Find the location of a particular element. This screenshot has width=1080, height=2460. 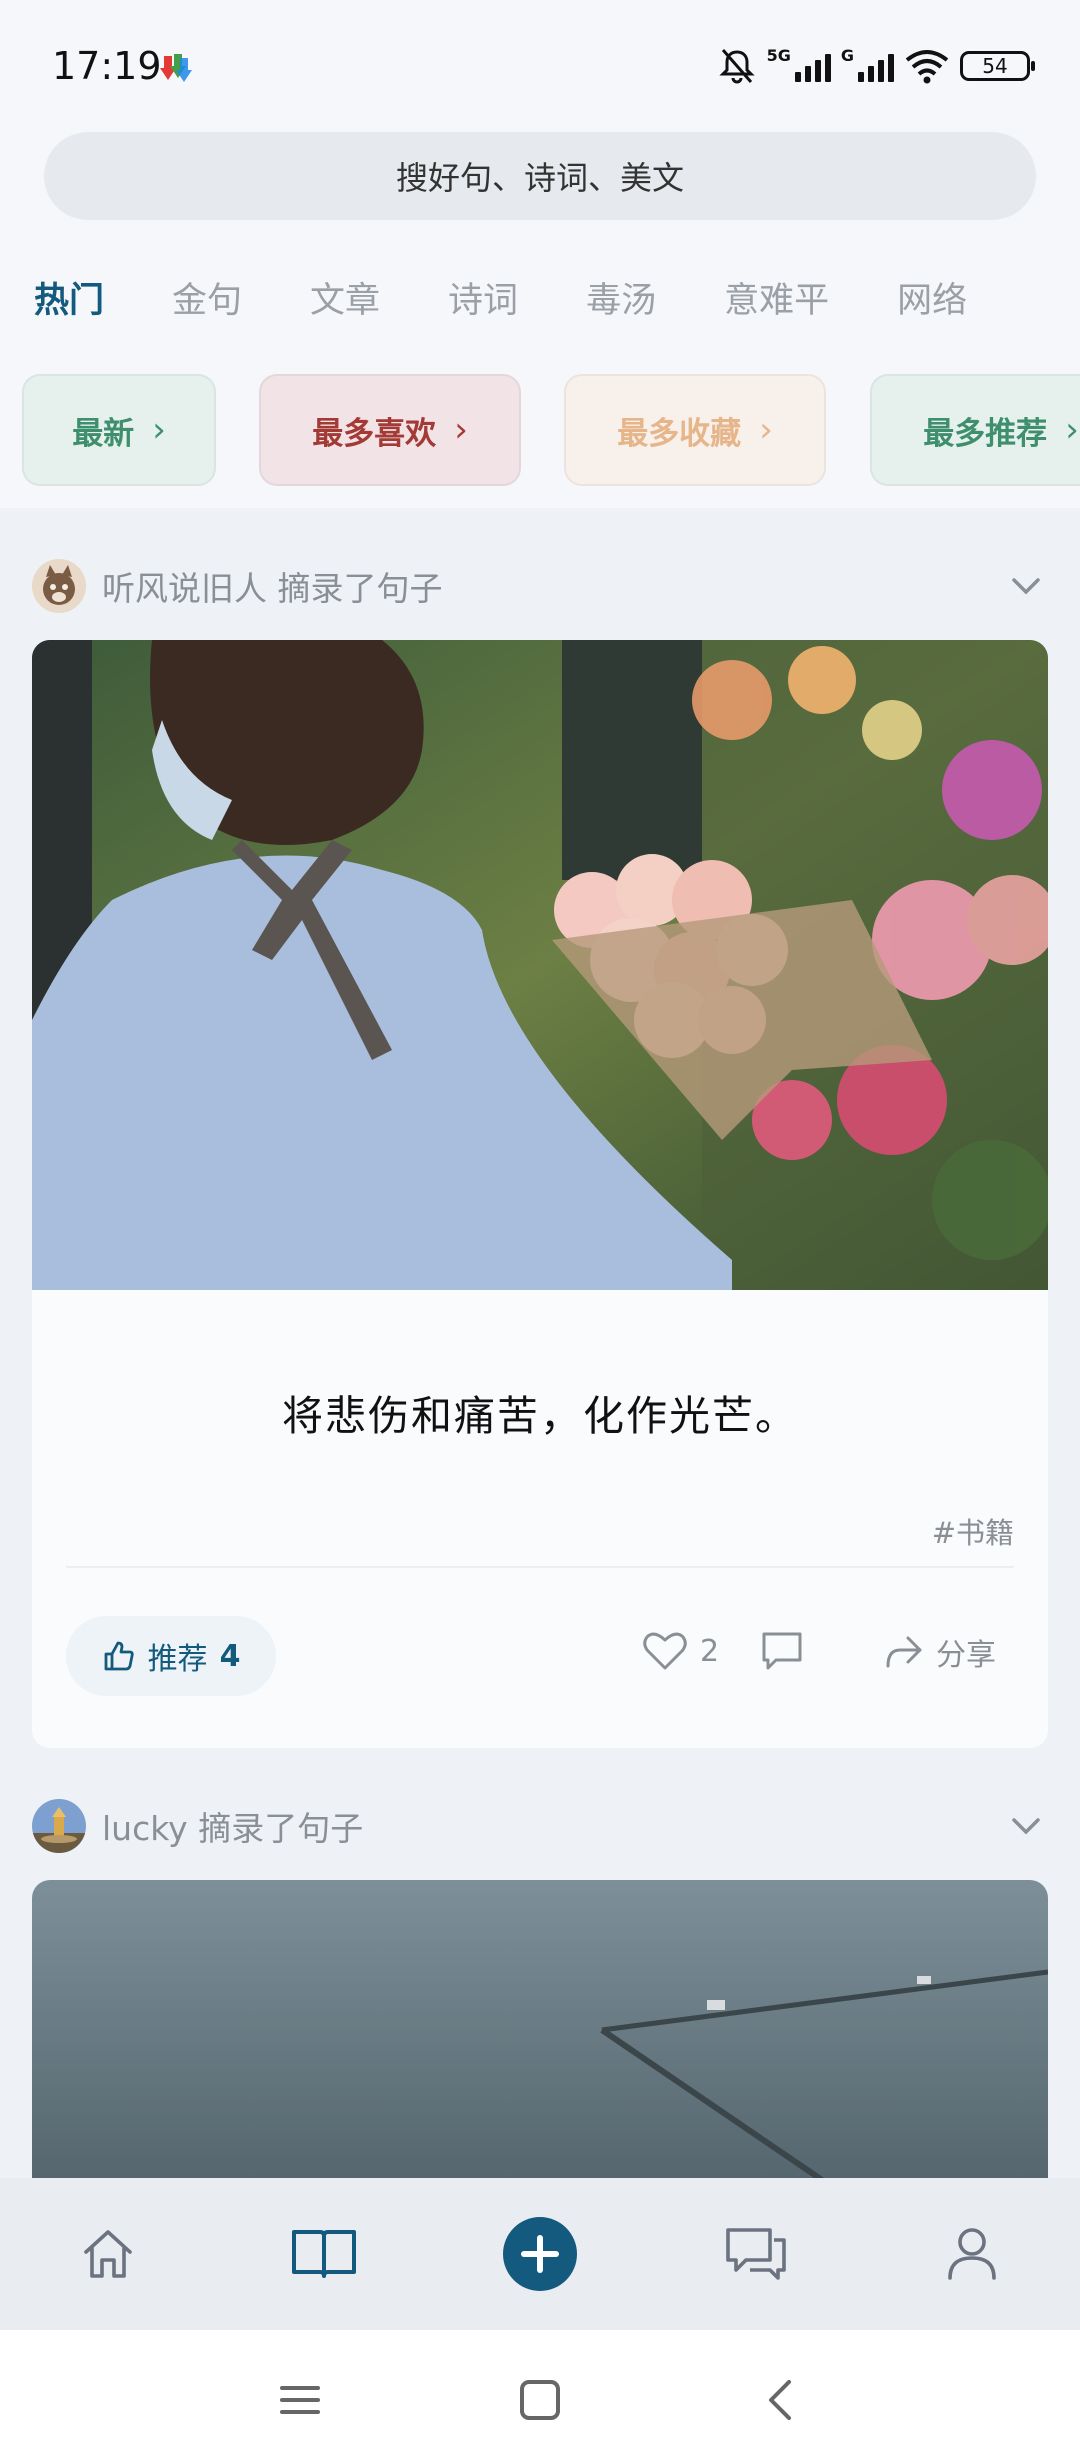

app-notification-icon is located at coordinates (176, 68).